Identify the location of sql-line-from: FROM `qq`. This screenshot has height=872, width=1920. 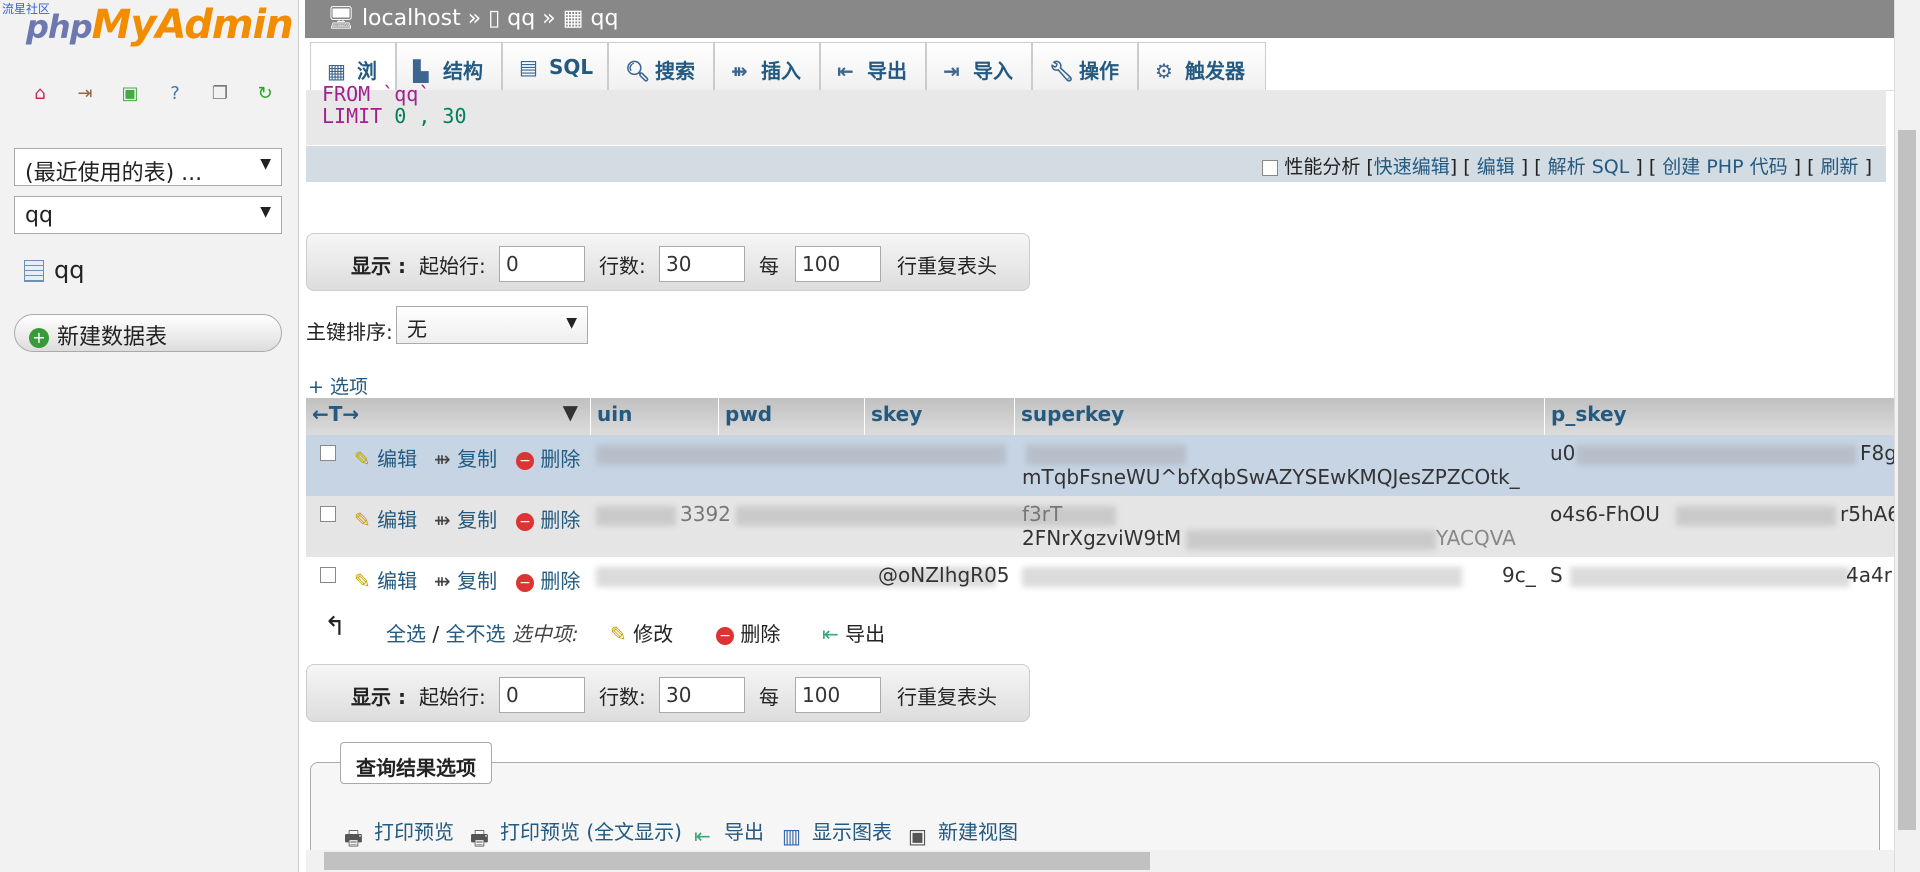
(376, 94).